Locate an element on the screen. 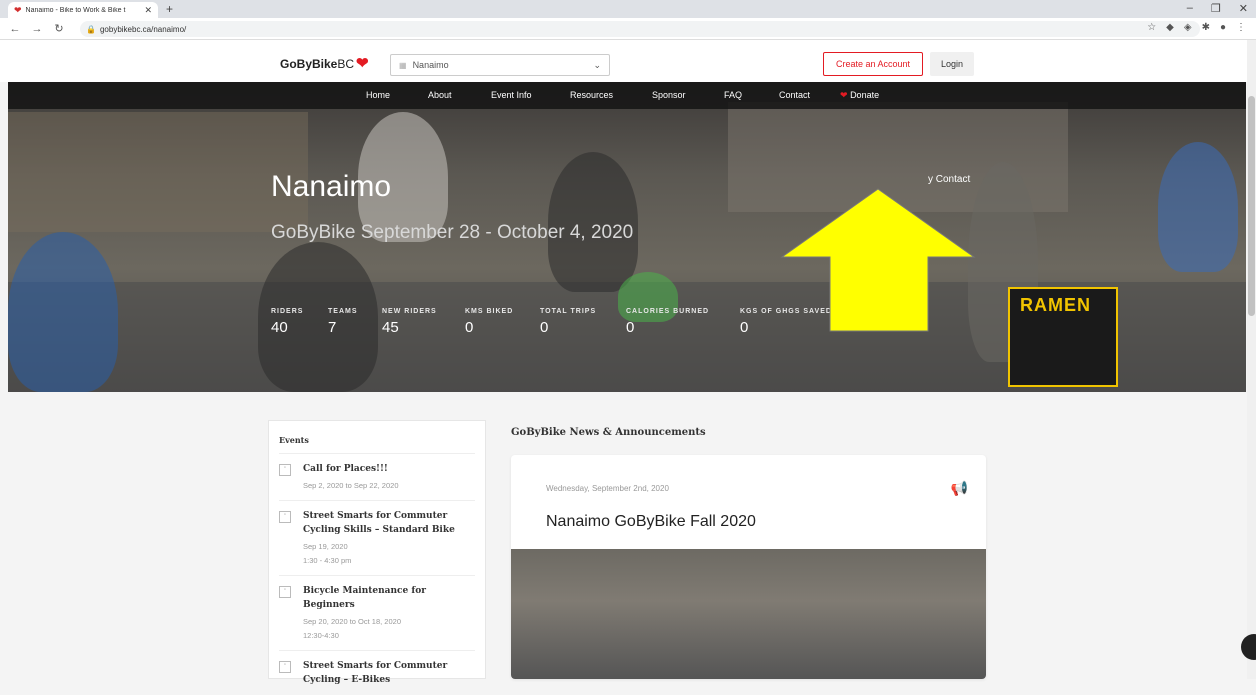 The height and width of the screenshot is (695, 1256). nav-home: Home is located at coordinates (378, 95).